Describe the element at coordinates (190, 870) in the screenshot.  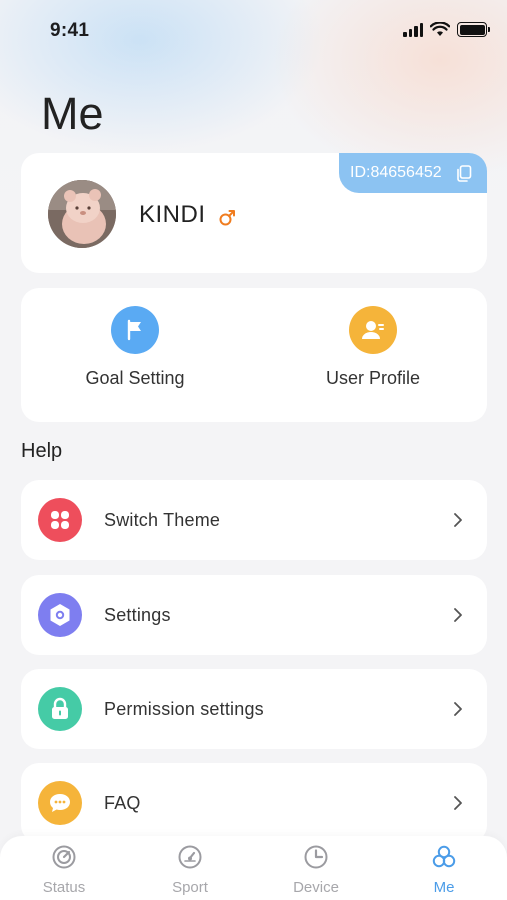
I see `tab-sport: Sport` at that location.